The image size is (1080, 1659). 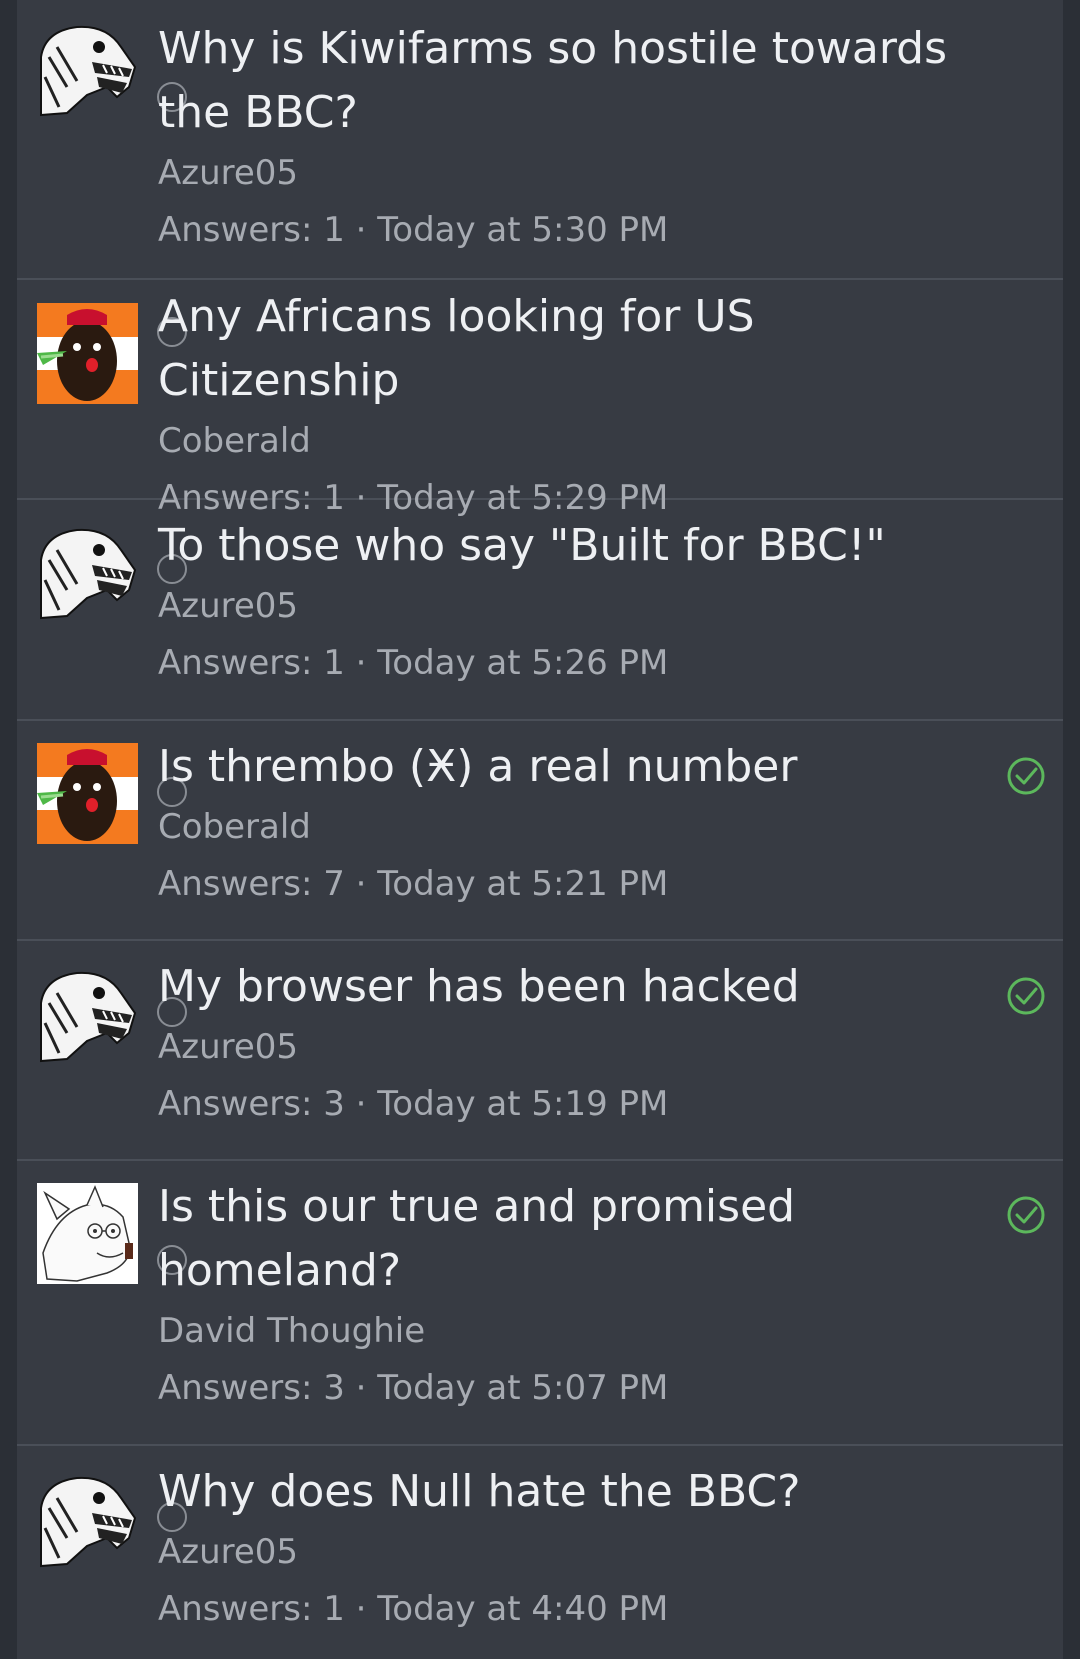 What do you see at coordinates (575, 987) in the screenshot?
I see `thread-title: My browser has been hacked` at bounding box center [575, 987].